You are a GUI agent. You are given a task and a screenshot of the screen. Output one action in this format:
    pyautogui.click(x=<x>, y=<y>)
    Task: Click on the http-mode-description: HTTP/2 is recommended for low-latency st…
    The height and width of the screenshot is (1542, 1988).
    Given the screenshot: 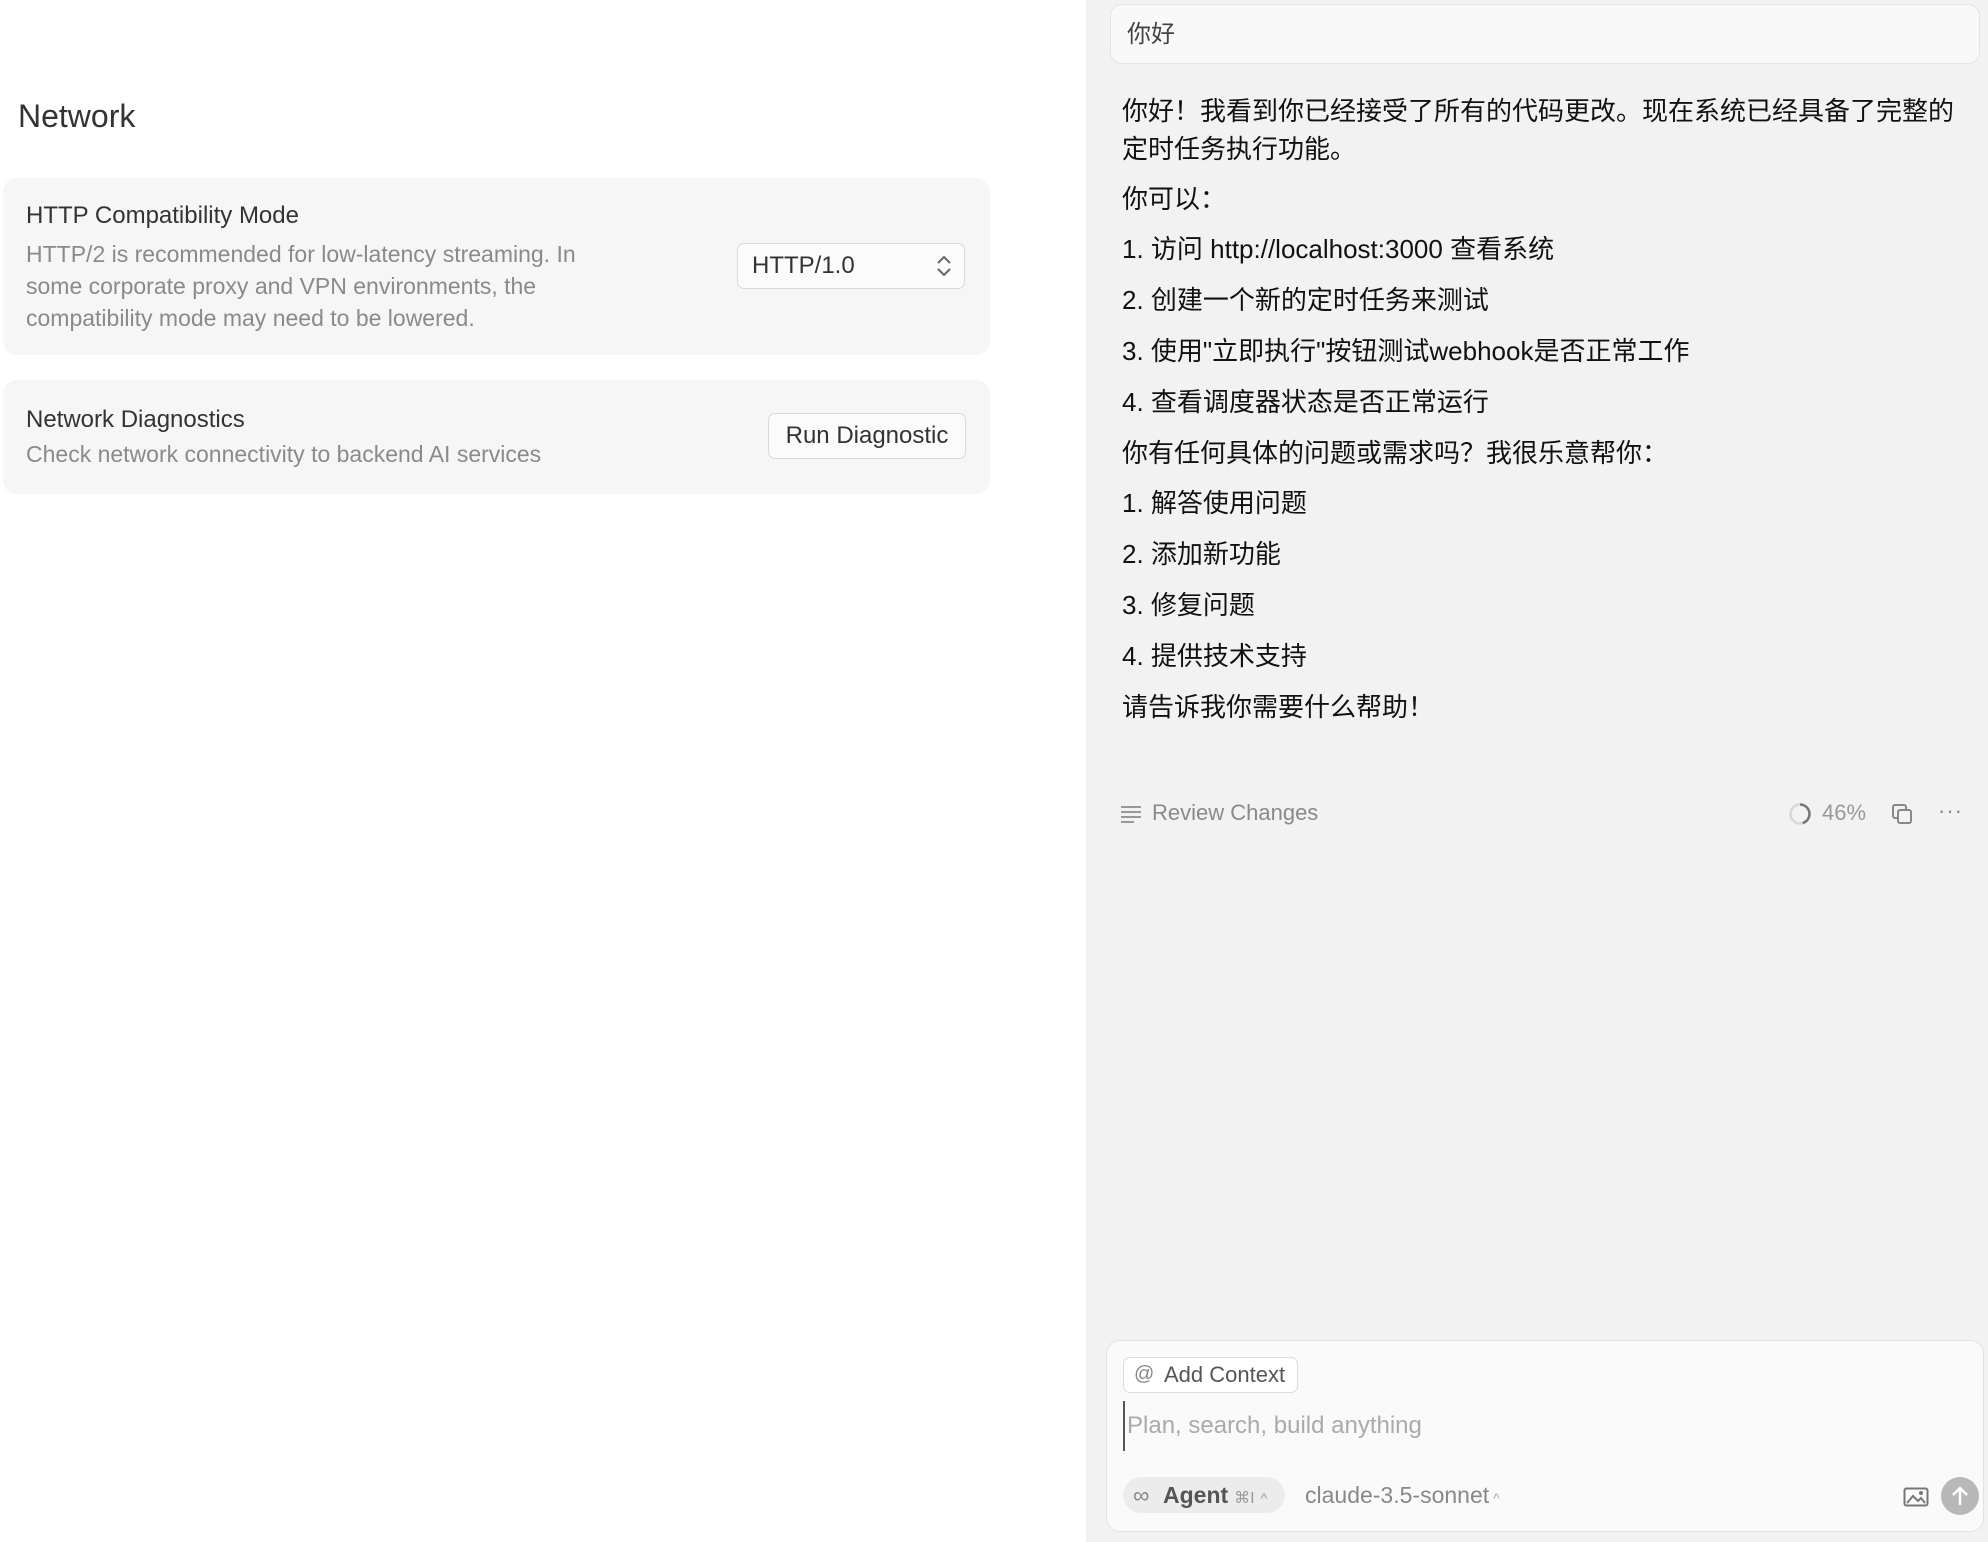 What is the action you would take?
    pyautogui.click(x=301, y=286)
    